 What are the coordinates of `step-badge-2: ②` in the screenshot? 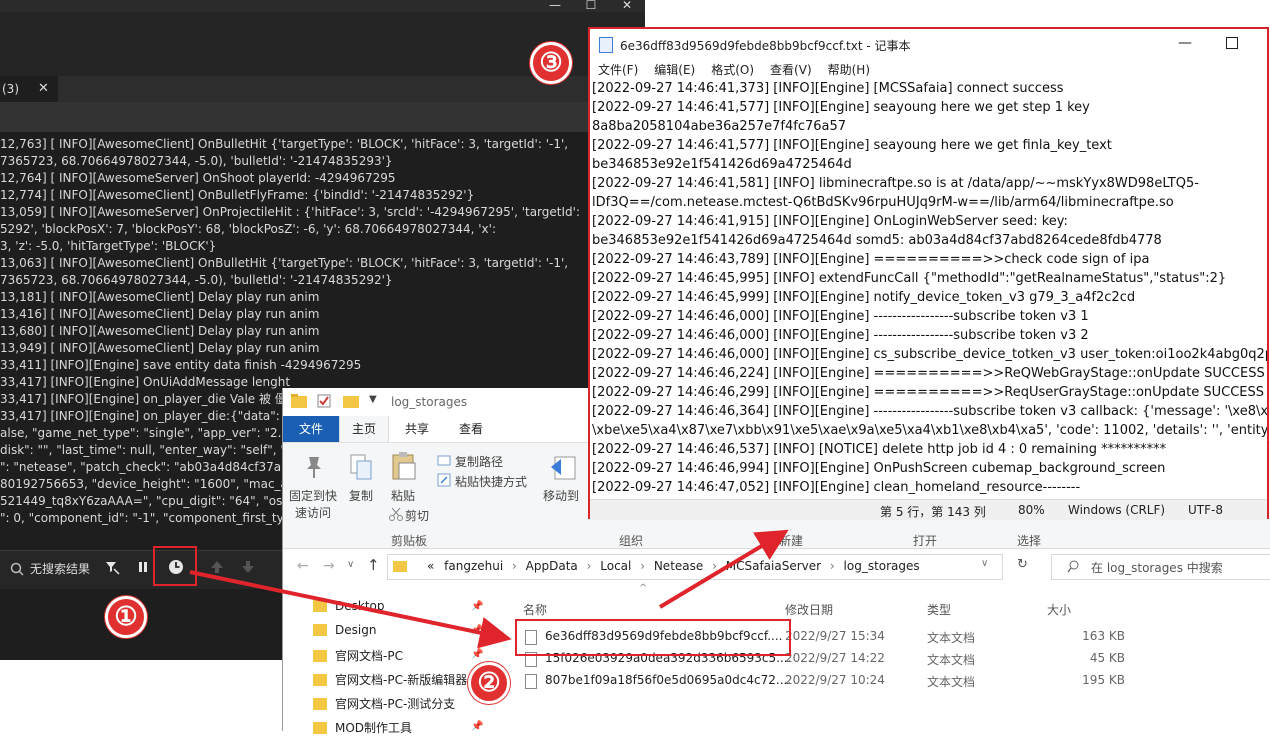 It's located at (489, 683).